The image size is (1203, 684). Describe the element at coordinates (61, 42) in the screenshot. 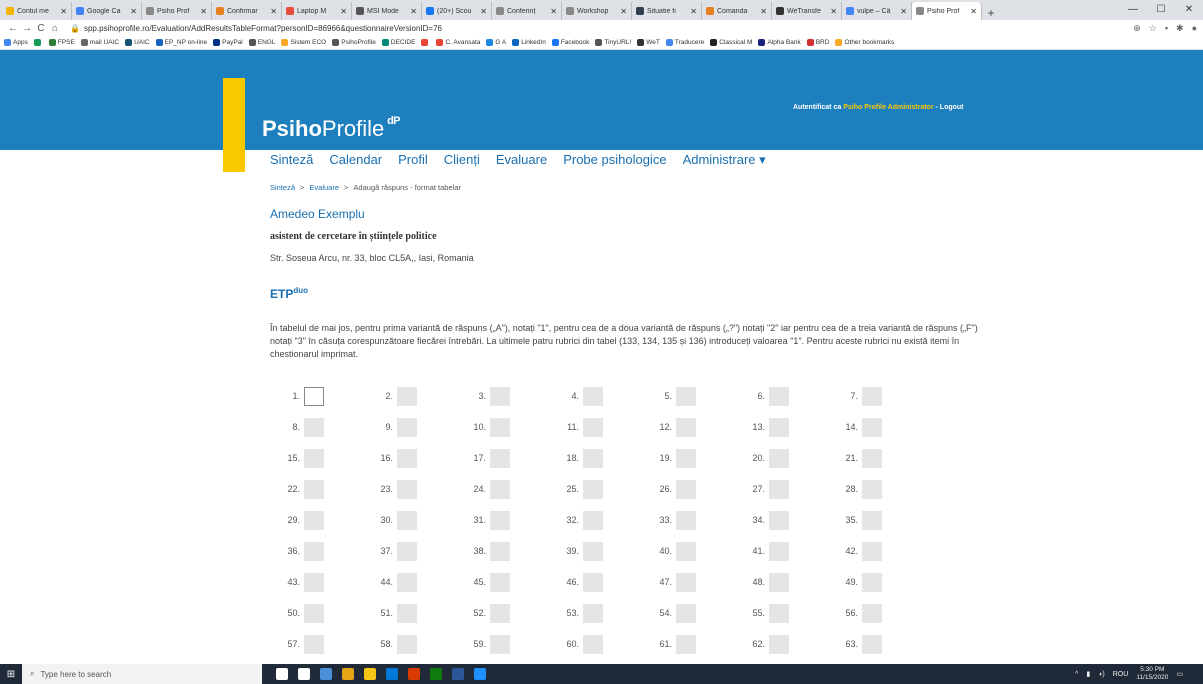

I see `bookmark-item: FPSE` at that location.